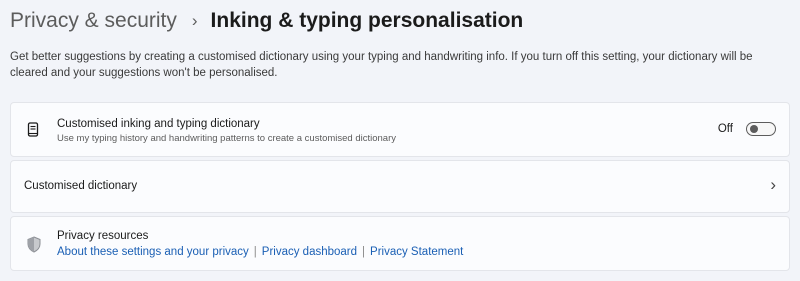  What do you see at coordinates (367, 20) in the screenshot?
I see `page-title: Inking & typing personalisation` at bounding box center [367, 20].